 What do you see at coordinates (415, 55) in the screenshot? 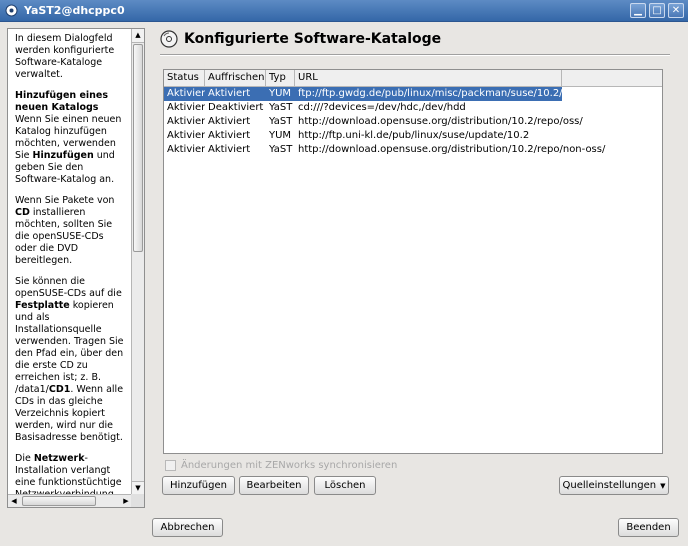
I see `heading-divider` at bounding box center [415, 55].